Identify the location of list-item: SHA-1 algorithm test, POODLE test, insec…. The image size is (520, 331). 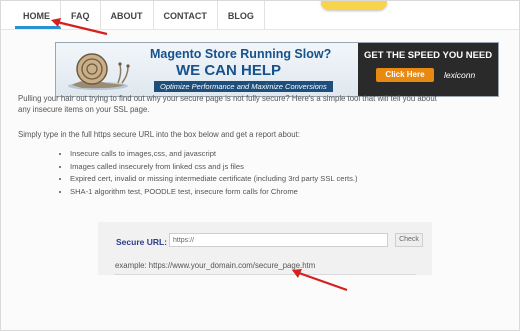
(214, 192).